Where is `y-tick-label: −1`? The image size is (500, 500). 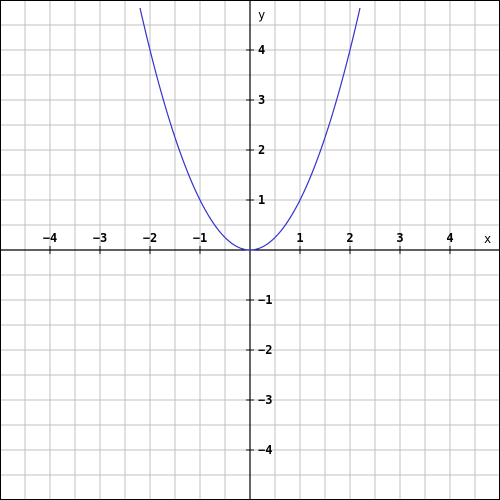 y-tick-label: −1 is located at coordinates (265, 300).